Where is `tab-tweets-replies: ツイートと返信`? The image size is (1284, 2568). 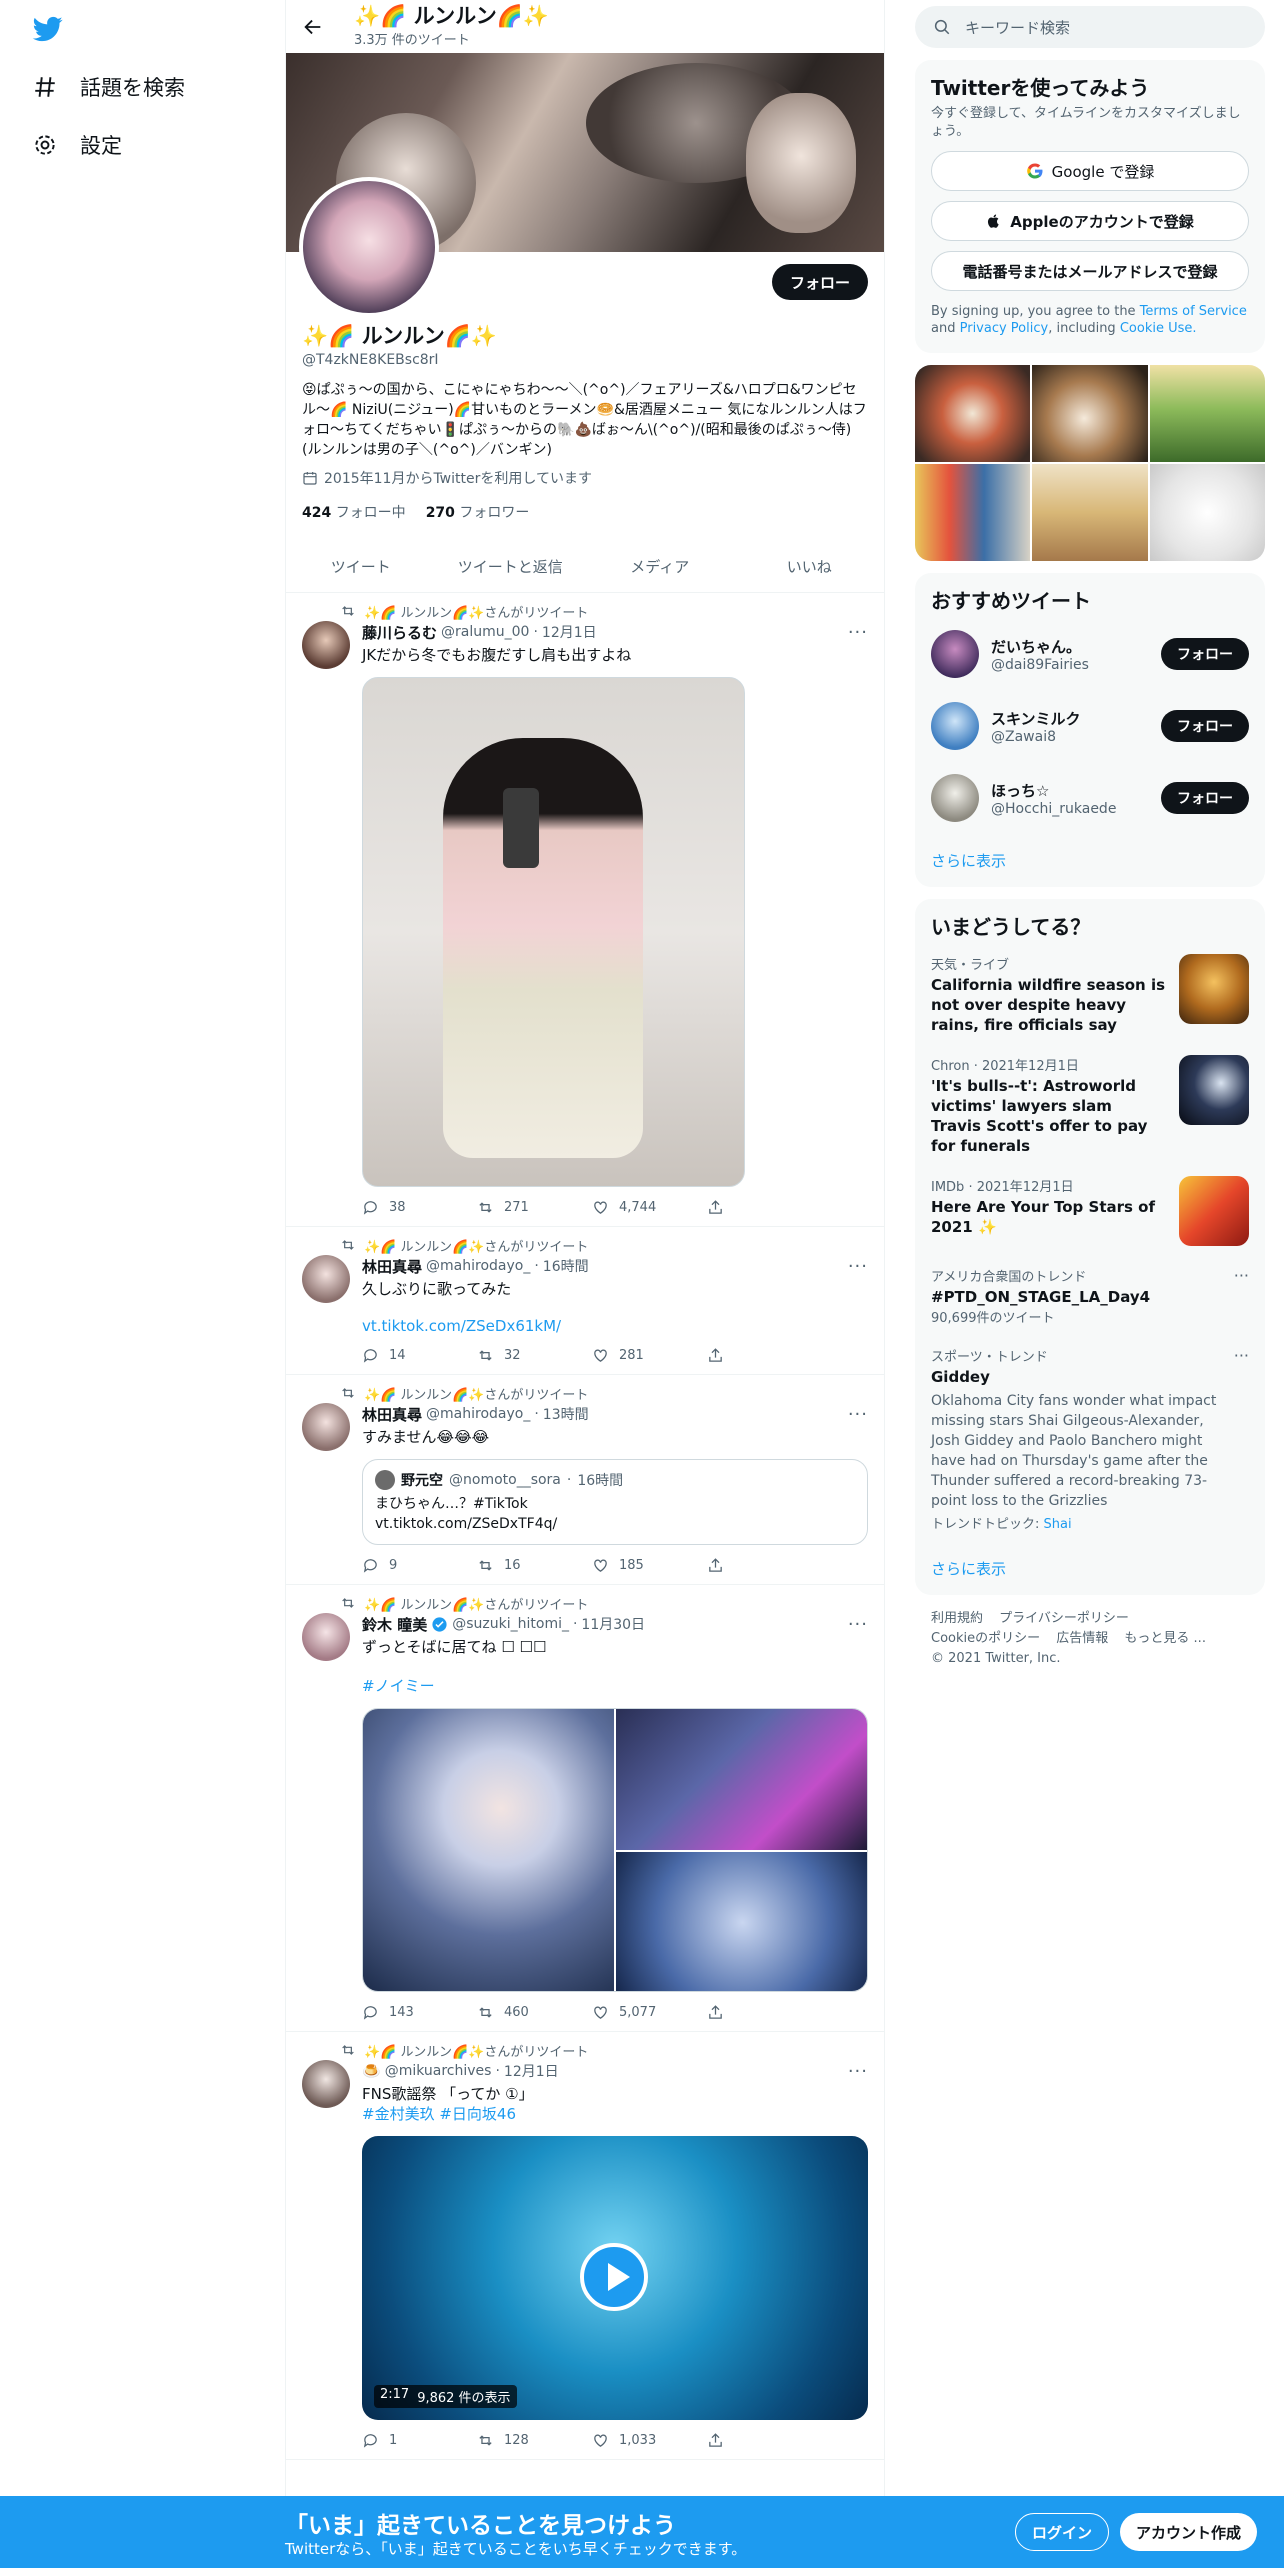 tab-tweets-replies: ツイートと返信 is located at coordinates (511, 566).